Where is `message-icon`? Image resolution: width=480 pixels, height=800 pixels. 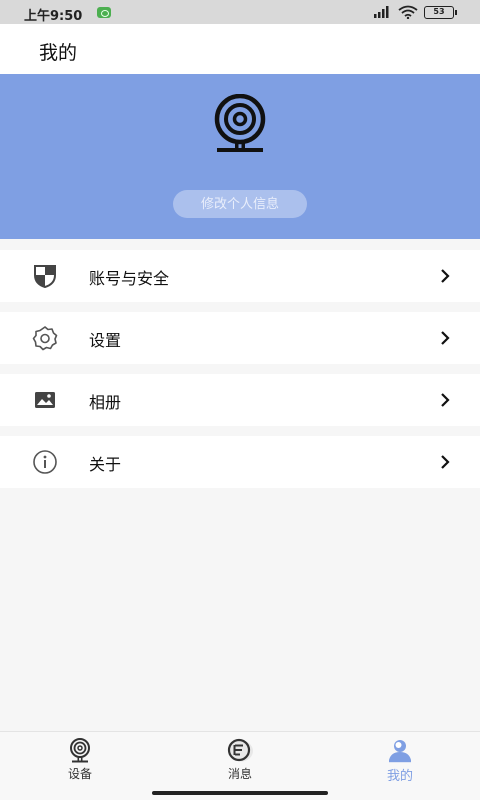 message-icon is located at coordinates (240, 750).